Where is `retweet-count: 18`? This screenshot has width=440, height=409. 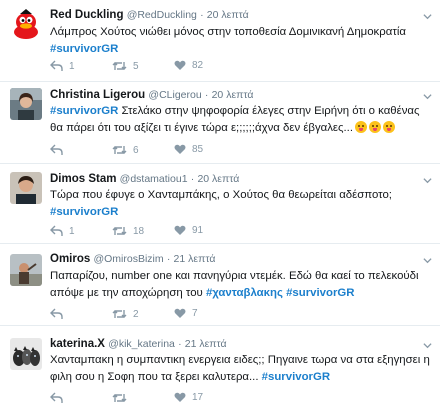
retweet-count: 18 is located at coordinates (139, 231).